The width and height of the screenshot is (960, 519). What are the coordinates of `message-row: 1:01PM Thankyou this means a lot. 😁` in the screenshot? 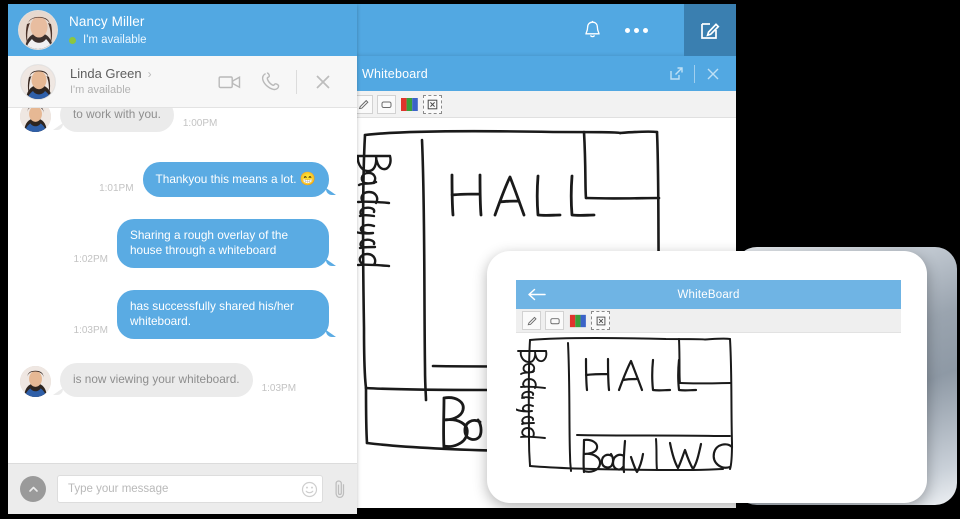 It's located at (182, 179).